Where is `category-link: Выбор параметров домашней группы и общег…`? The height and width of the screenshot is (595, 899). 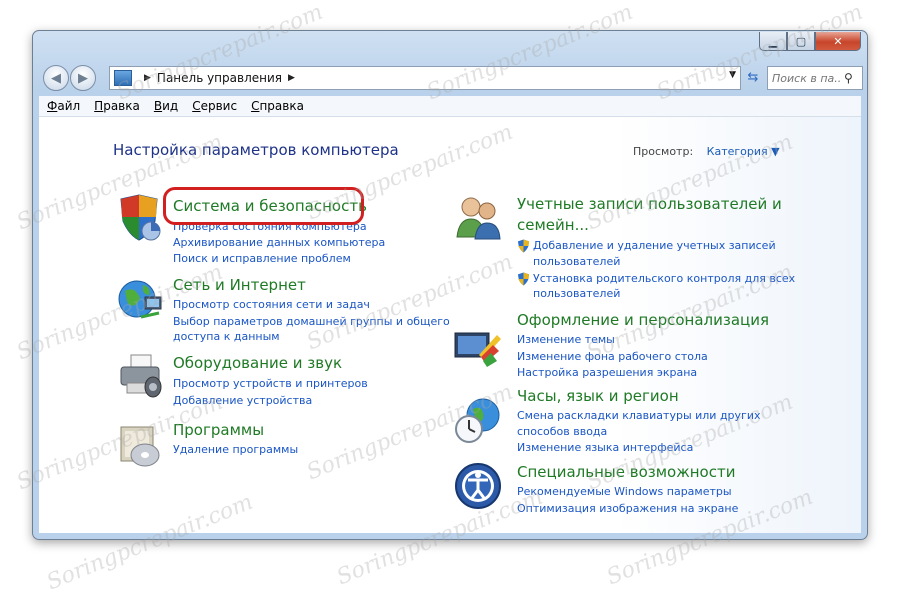
category-link: Выбор параметров домашней группы и общег… is located at coordinates (311, 321).